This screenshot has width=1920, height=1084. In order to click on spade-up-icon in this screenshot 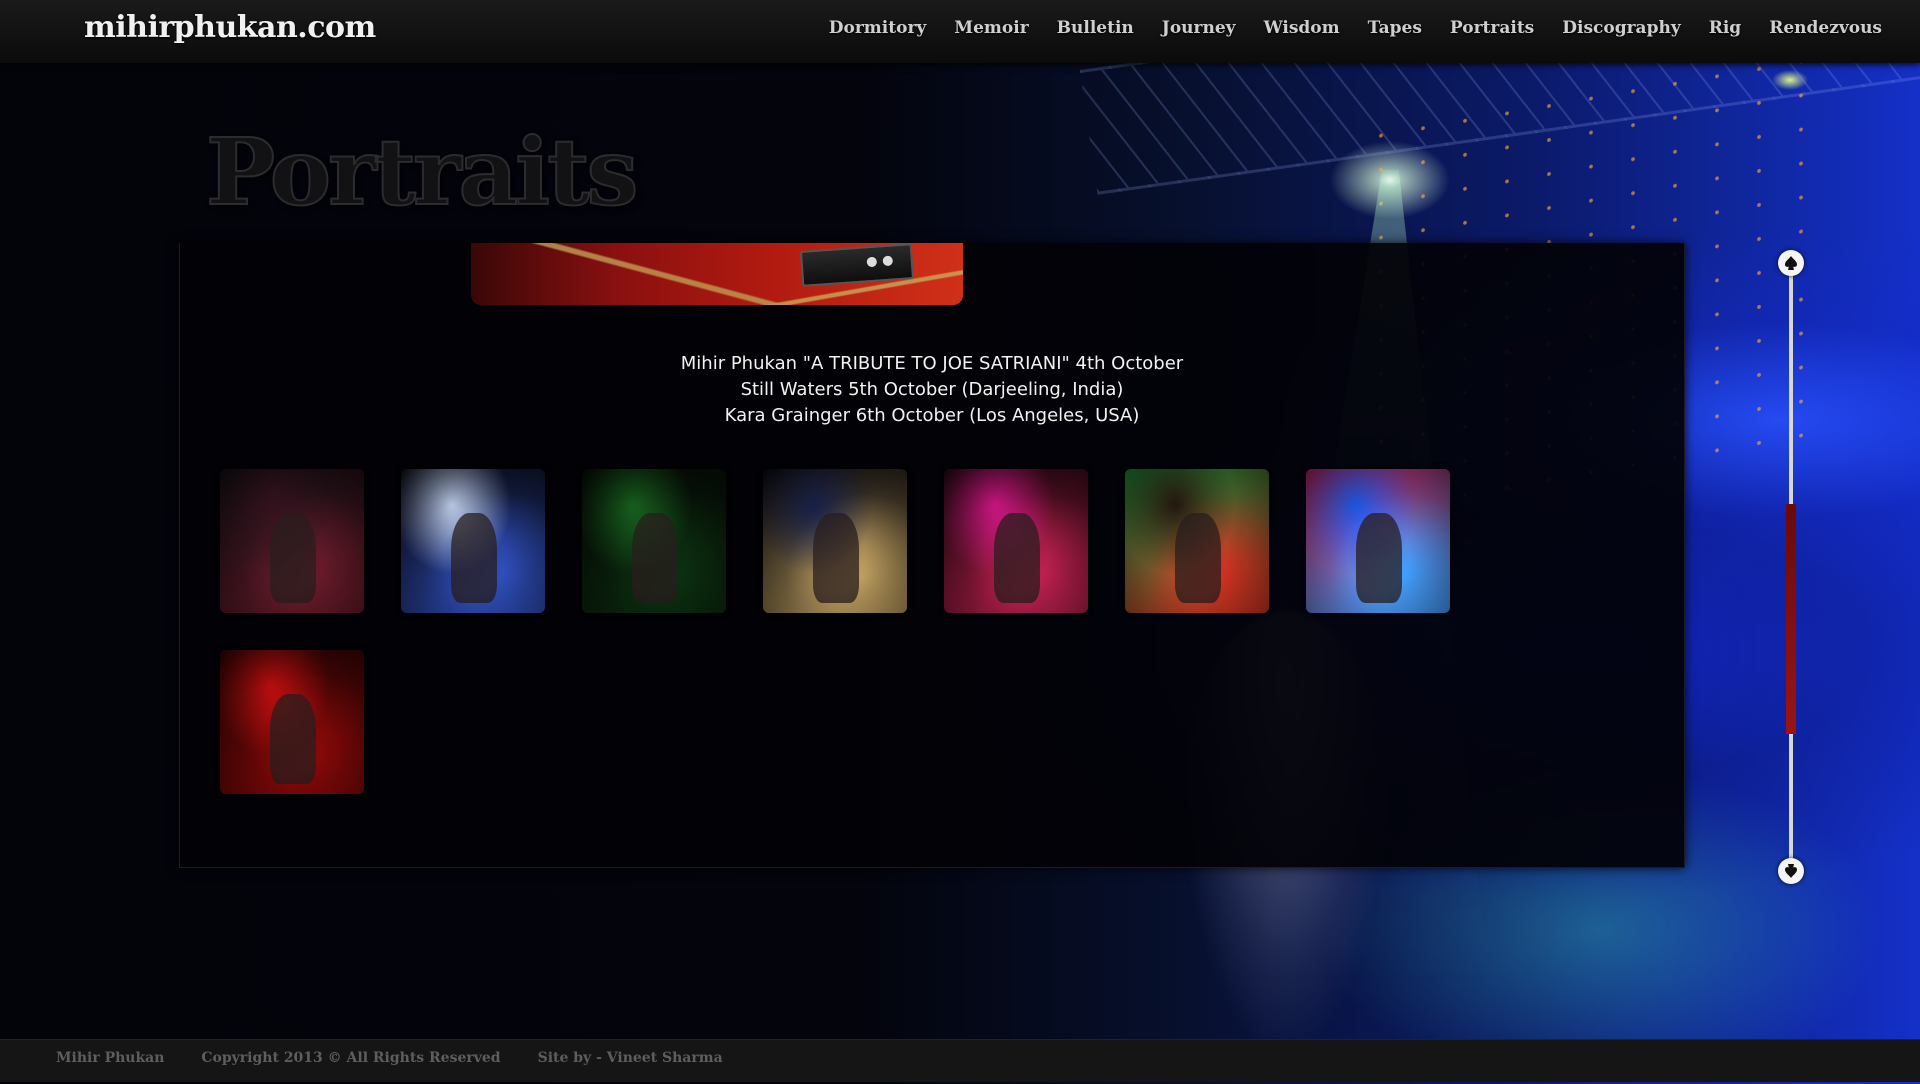, I will do `click(1791, 263)`.